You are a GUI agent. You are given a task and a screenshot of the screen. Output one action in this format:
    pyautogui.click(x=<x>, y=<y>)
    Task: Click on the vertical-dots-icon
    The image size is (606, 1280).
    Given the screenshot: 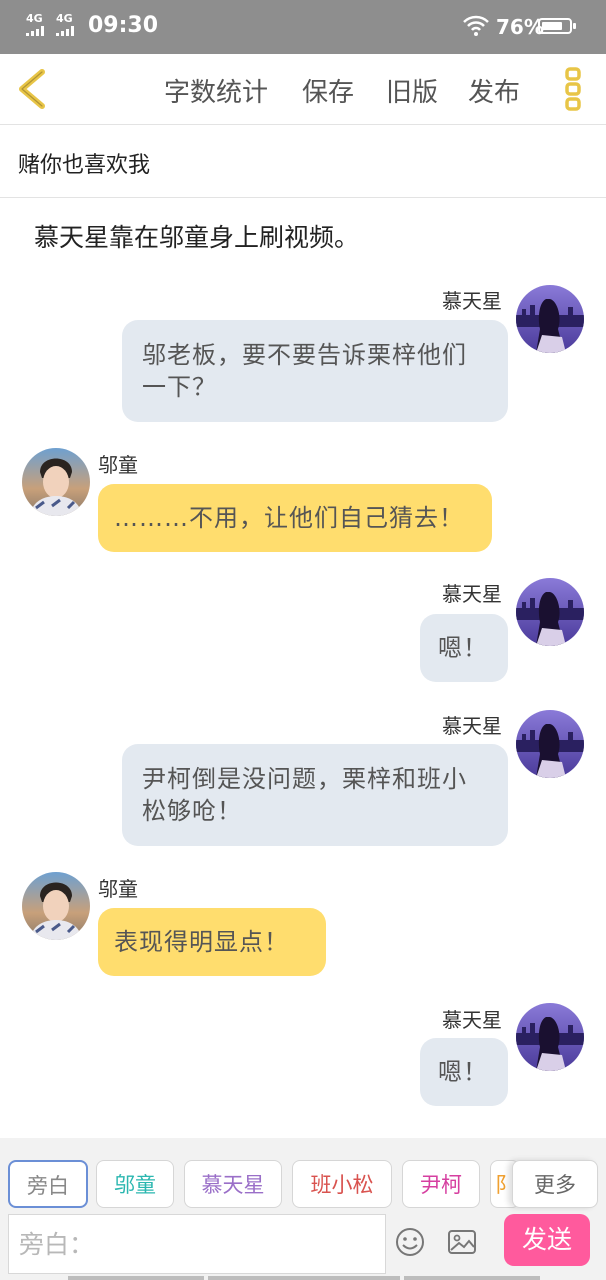 What is the action you would take?
    pyautogui.click(x=573, y=89)
    